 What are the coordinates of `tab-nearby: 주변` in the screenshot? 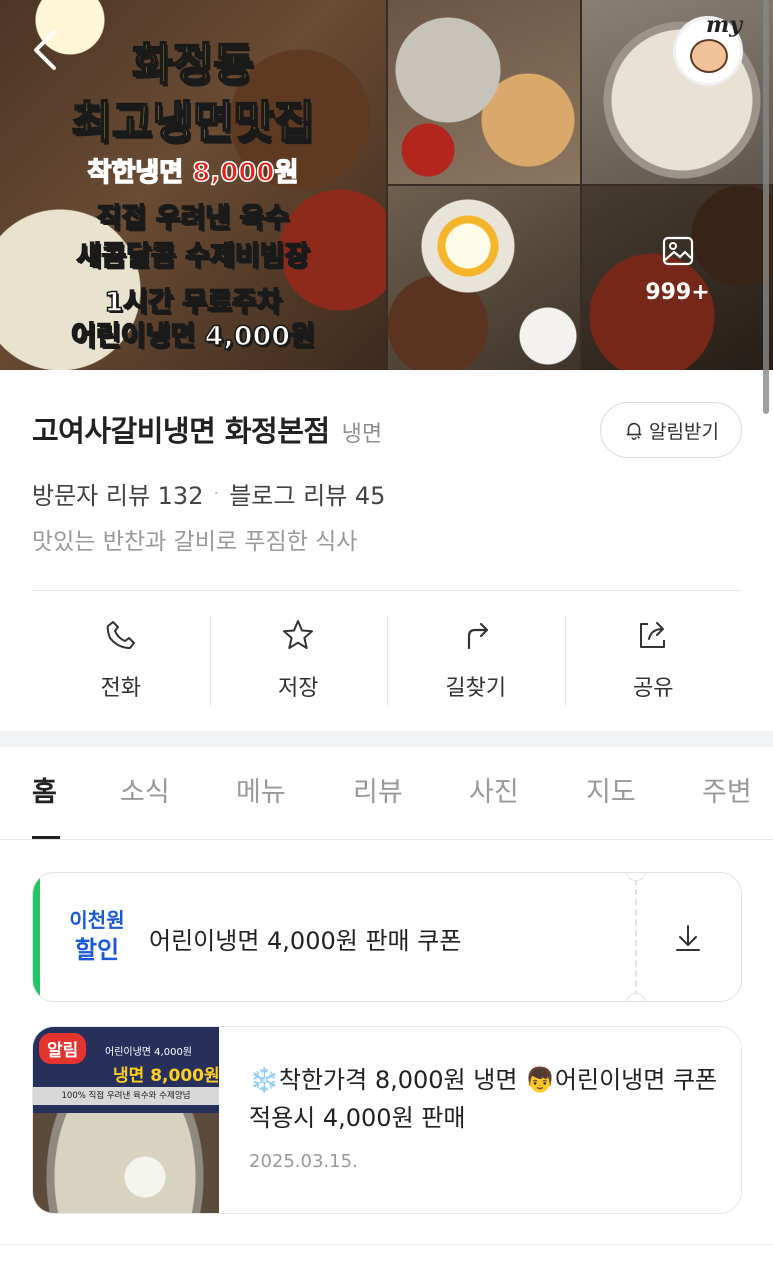 It's located at (727, 789).